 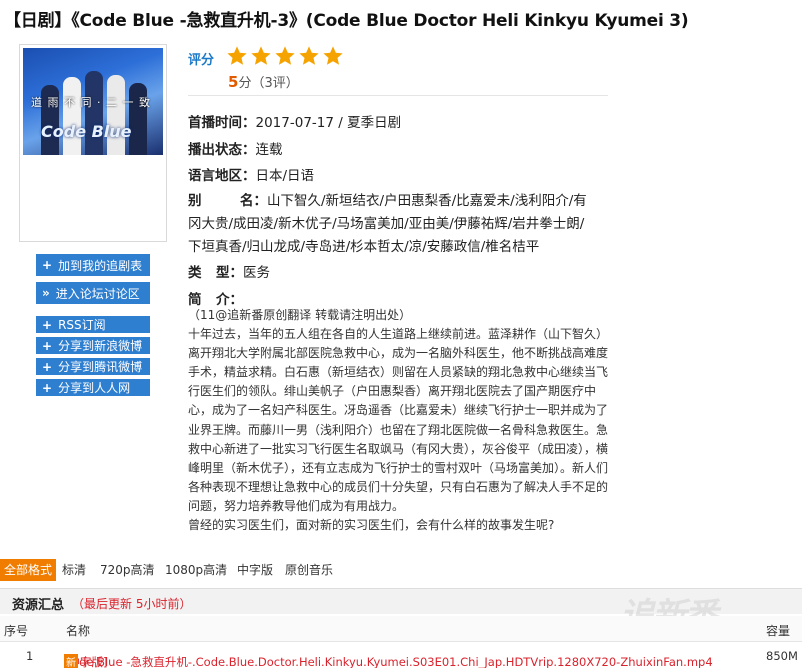 What do you see at coordinates (778, 631) in the screenshot?
I see `col-size: 容量` at bounding box center [778, 631].